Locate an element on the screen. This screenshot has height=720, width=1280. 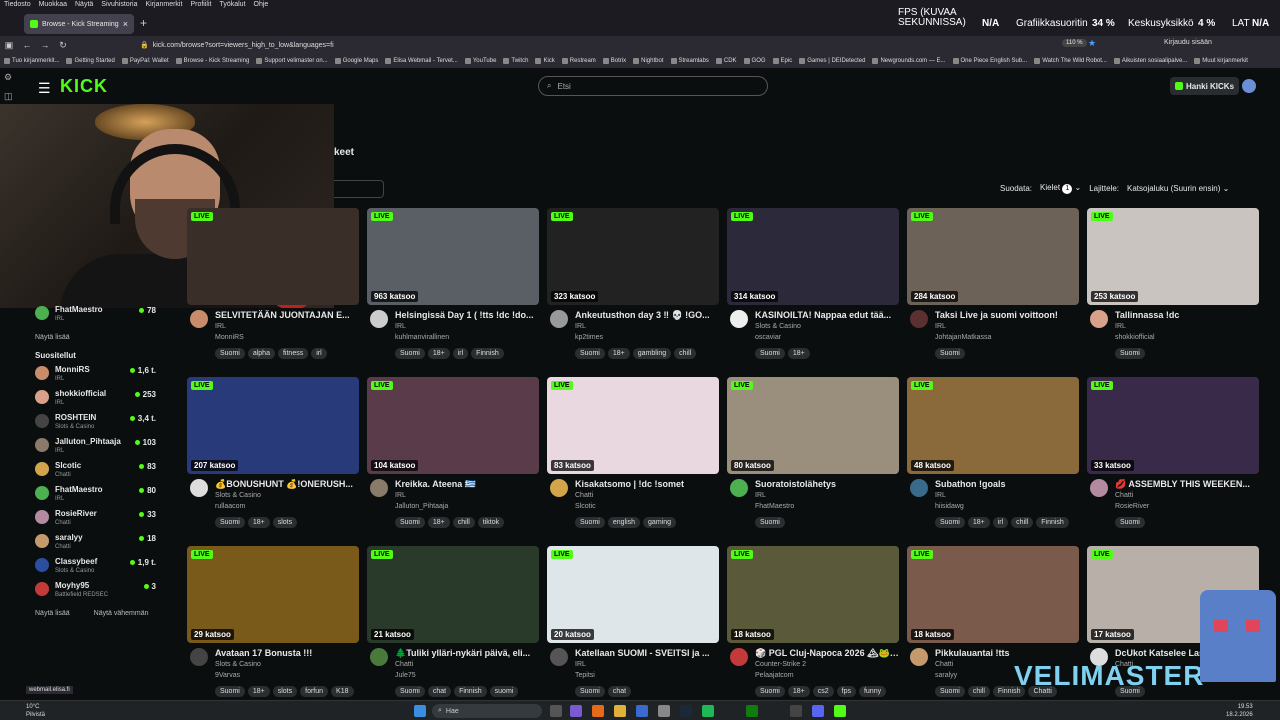
clock: 19.53 18.2.2026 is located at coordinates (1239, 711).